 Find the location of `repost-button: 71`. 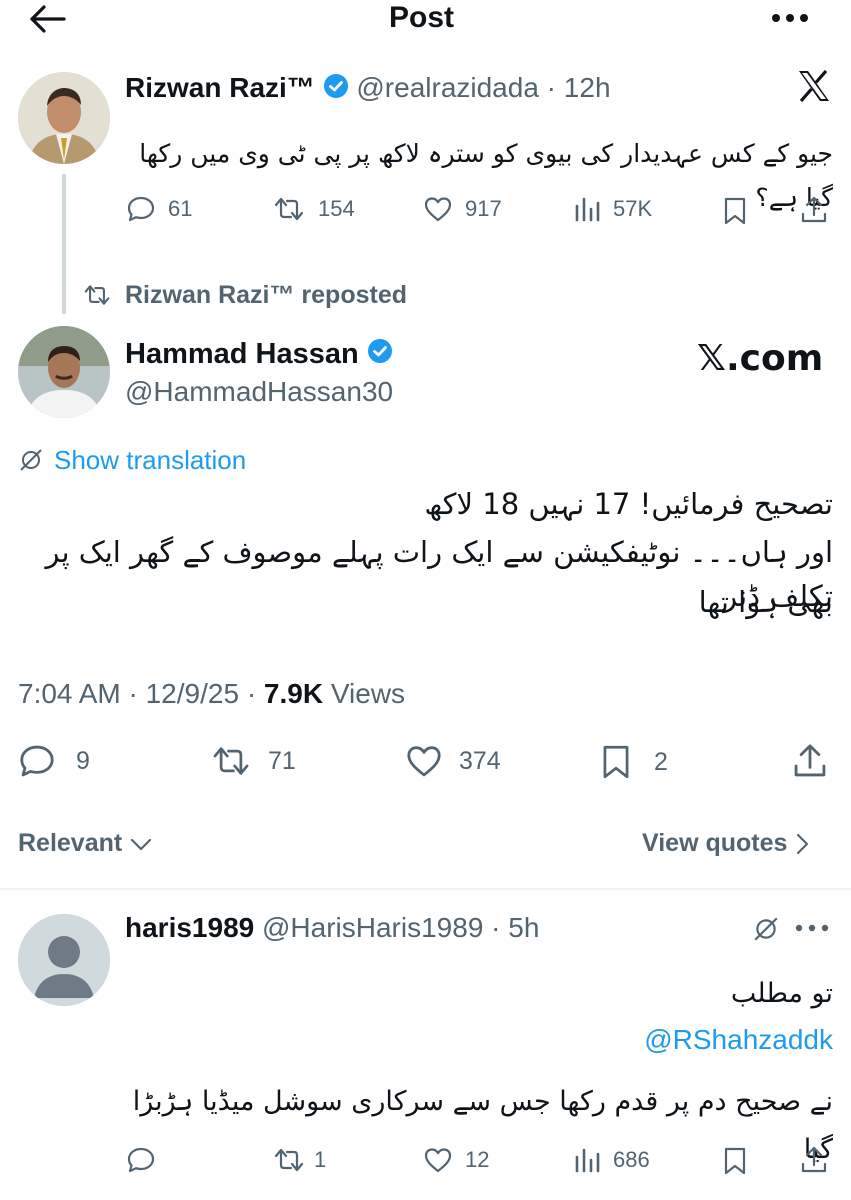

repost-button: 71 is located at coordinates (253, 761).